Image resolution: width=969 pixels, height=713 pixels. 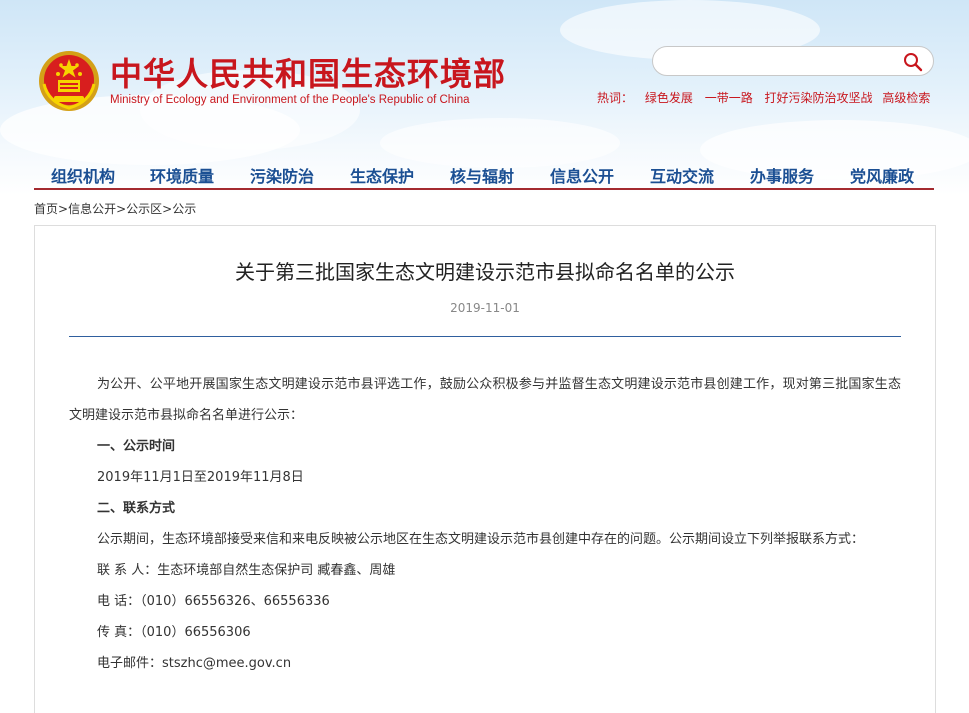 What do you see at coordinates (83, 175) in the screenshot?
I see `nav-item-organization: 组织机构` at bounding box center [83, 175].